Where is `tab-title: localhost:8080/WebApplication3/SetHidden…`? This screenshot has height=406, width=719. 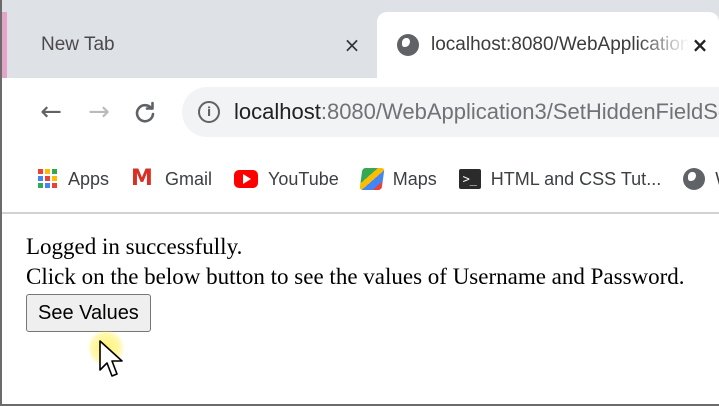
tab-title: localhost:8080/WebApplication3/SetHidden… is located at coordinates (560, 44).